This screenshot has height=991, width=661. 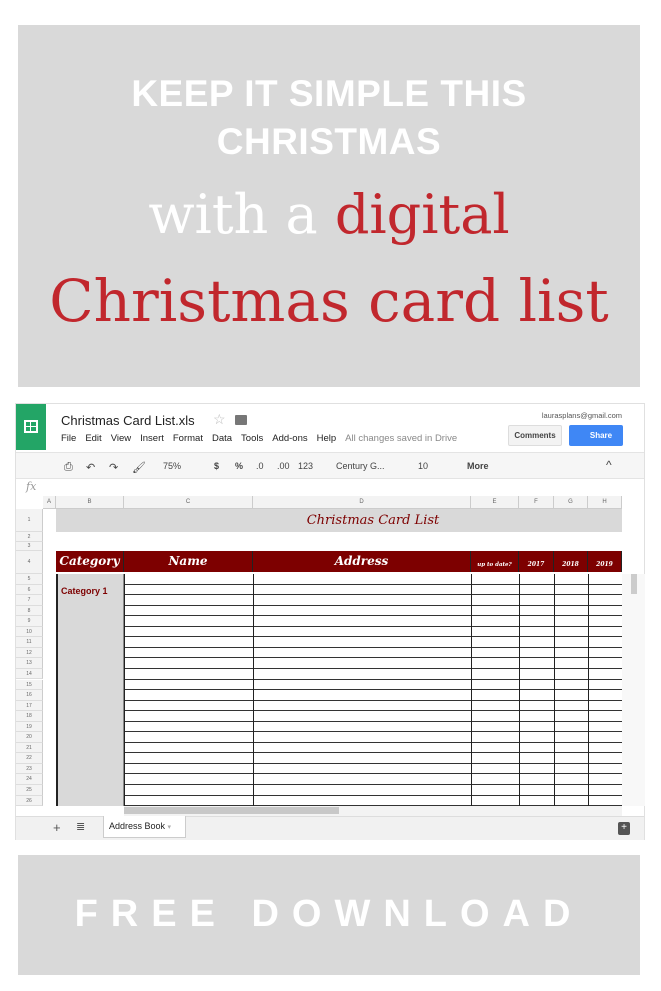 I want to click on number-format-select: 123, so click(x=305, y=466).